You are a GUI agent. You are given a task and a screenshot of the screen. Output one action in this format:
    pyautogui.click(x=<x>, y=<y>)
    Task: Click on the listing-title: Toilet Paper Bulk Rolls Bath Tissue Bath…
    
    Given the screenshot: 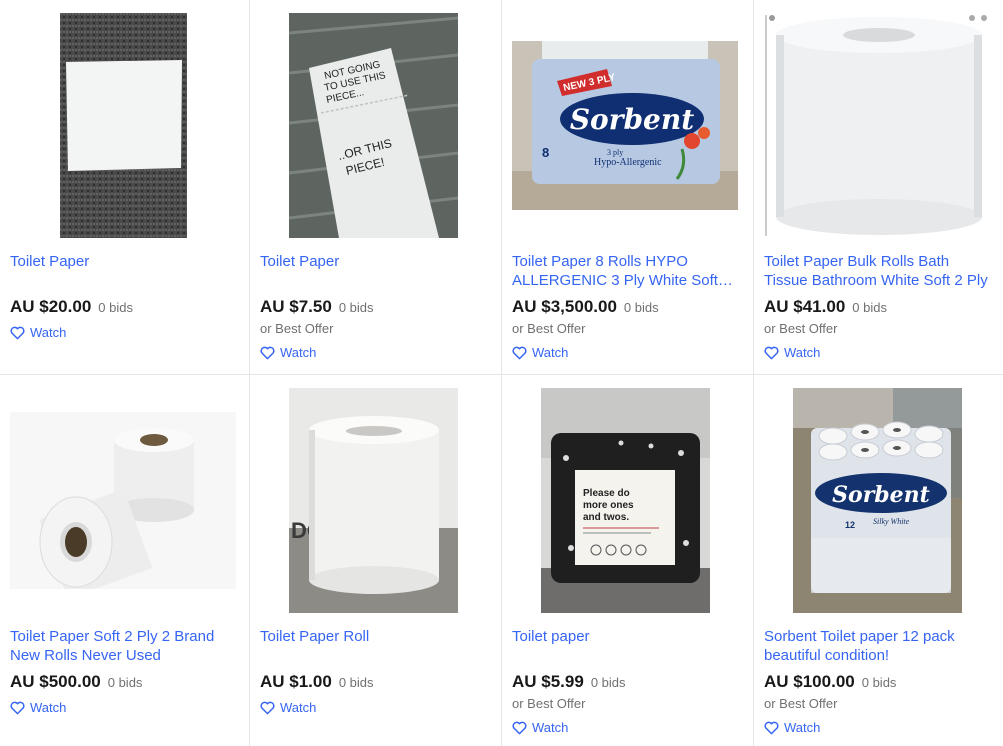 What is the action you would take?
    pyautogui.click(x=877, y=271)
    